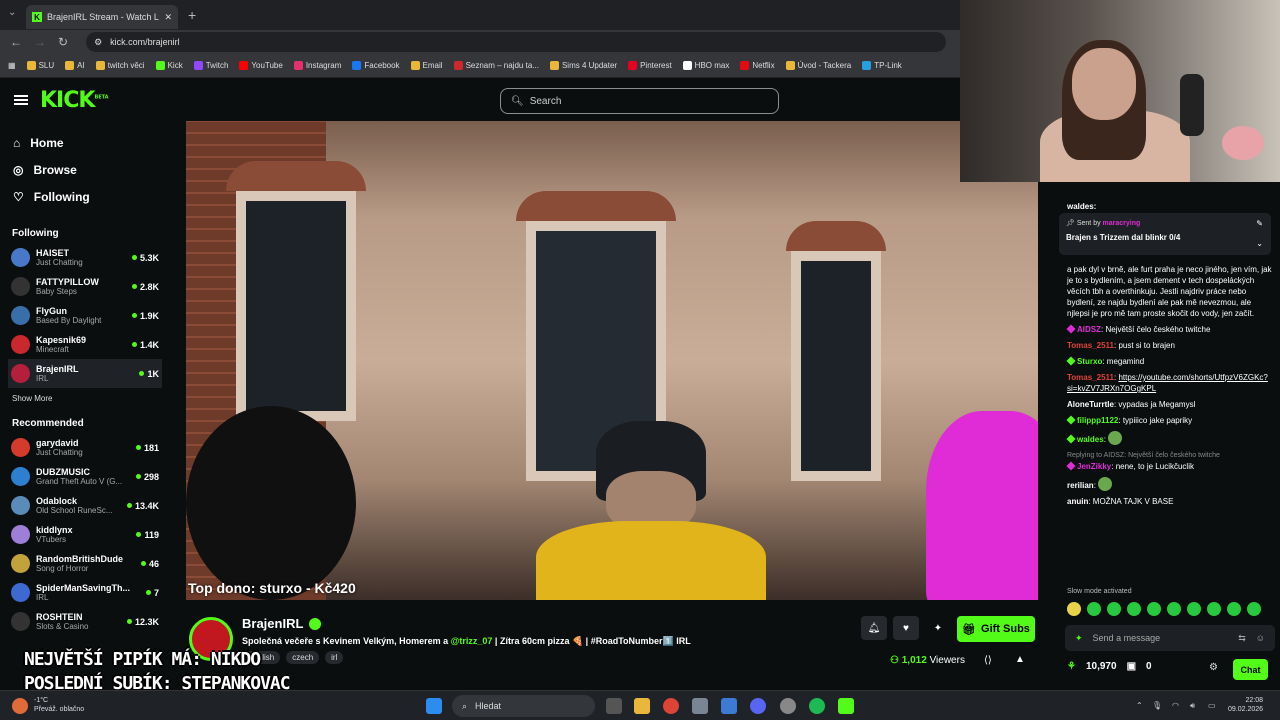 The height and width of the screenshot is (720, 1280). What do you see at coordinates (1079, 638) in the screenshot?
I see `sparkle-icon: ✦` at bounding box center [1079, 638].